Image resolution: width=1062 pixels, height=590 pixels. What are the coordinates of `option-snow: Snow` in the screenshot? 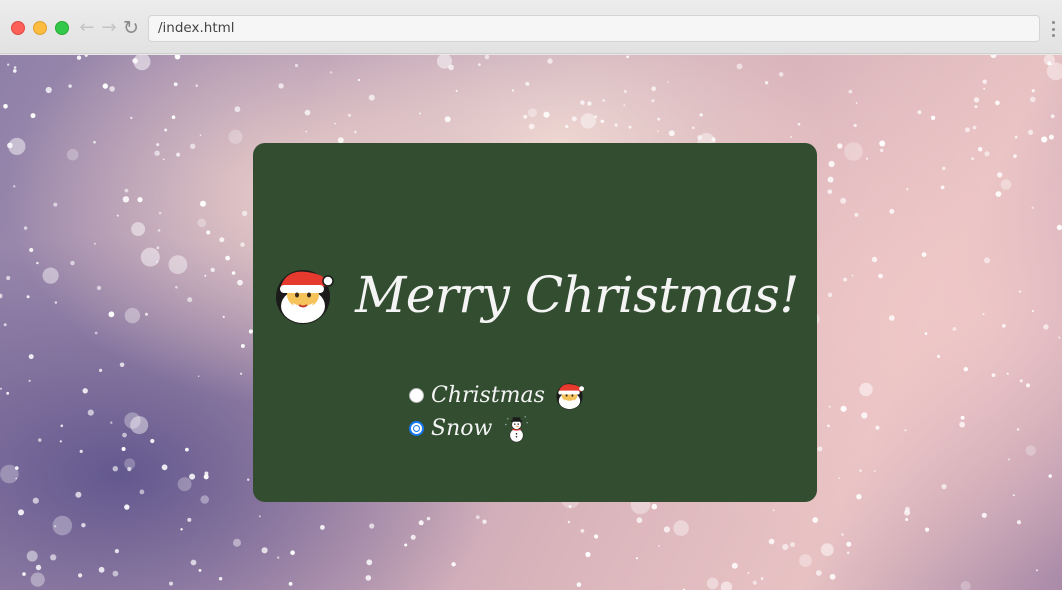 It's located at (497, 428).